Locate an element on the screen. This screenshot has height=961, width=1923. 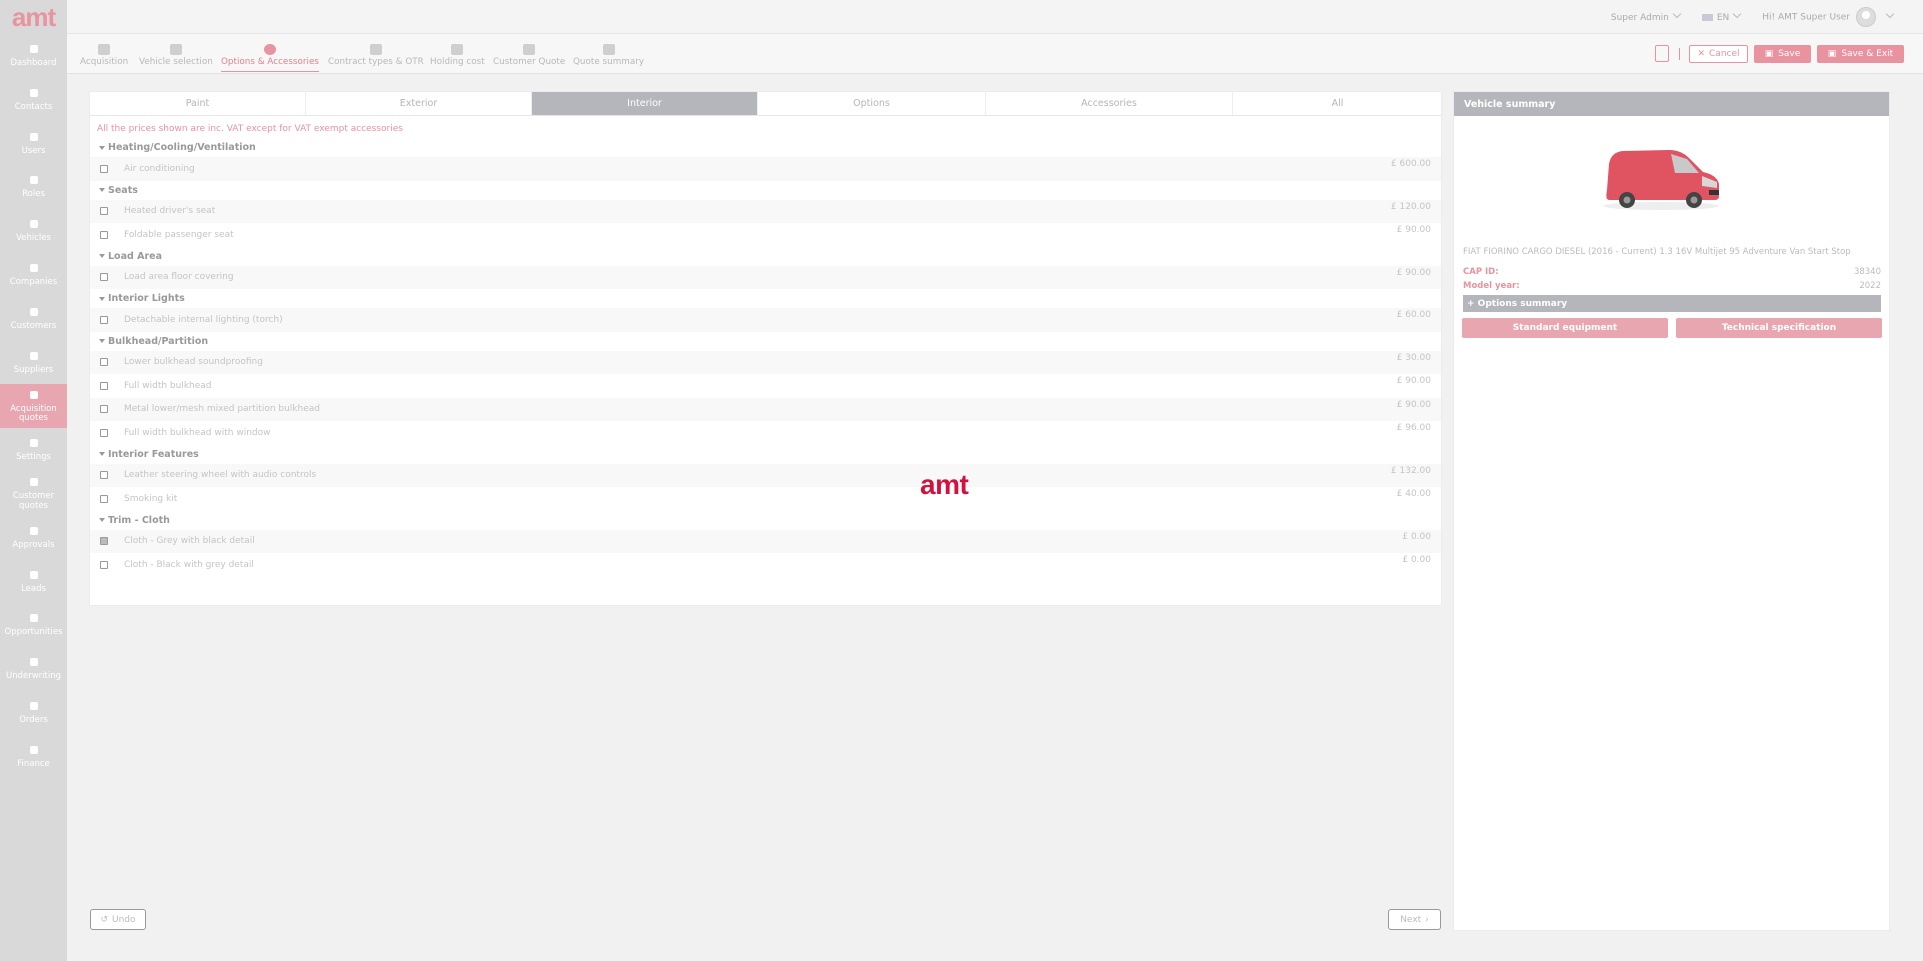
tab-interior: Interior is located at coordinates (645, 103).